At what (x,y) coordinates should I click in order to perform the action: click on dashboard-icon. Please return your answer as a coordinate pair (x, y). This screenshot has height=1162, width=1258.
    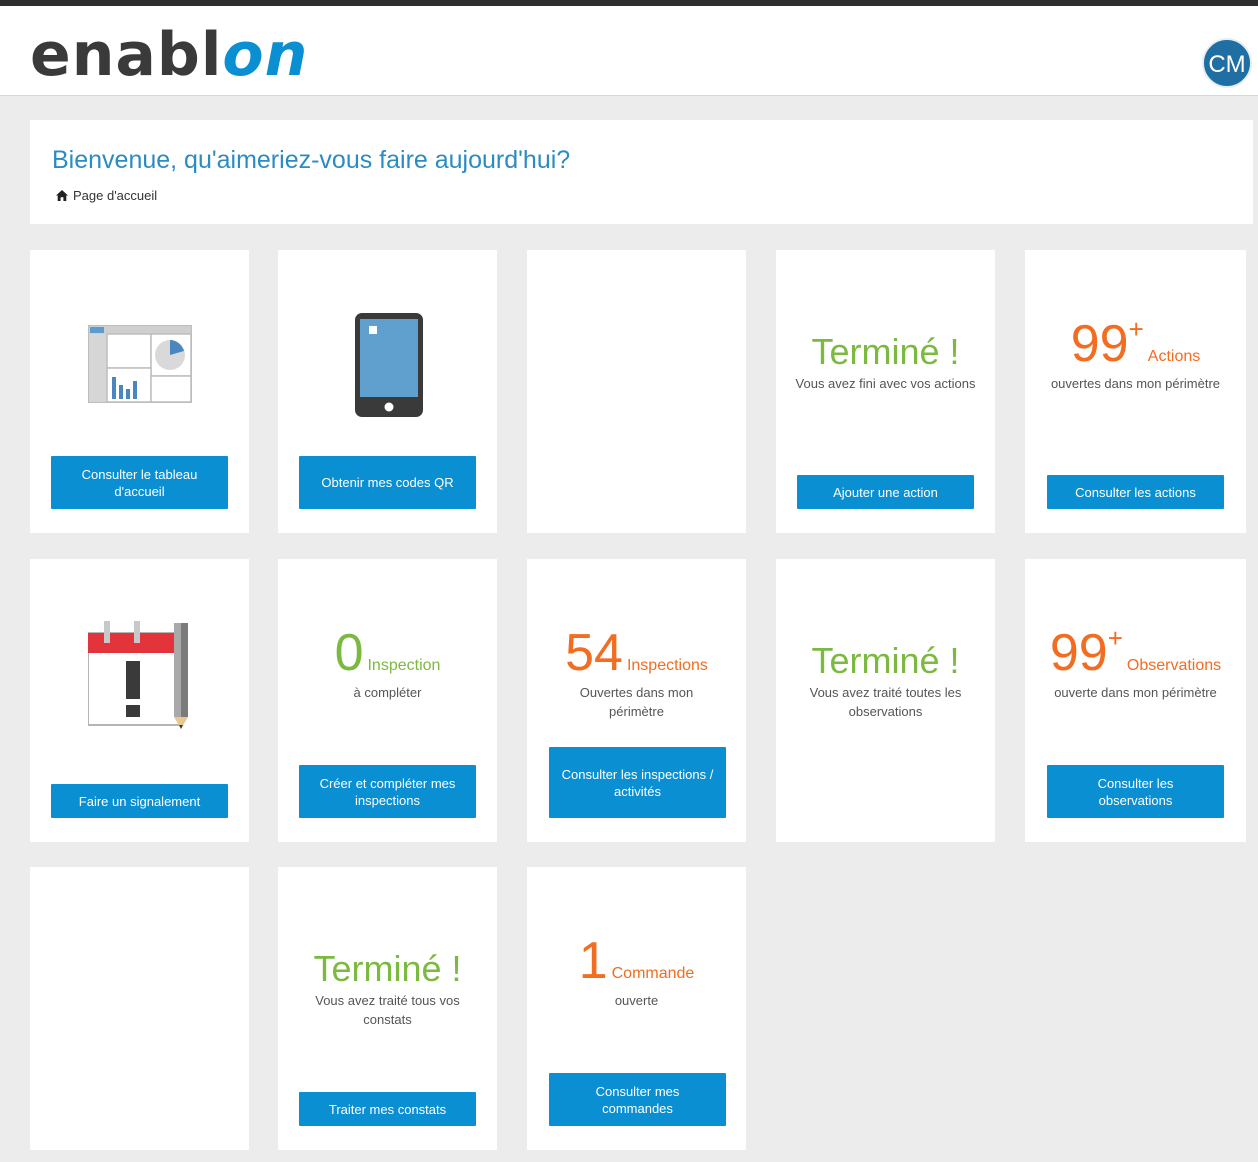
    Looking at the image, I should click on (140, 364).